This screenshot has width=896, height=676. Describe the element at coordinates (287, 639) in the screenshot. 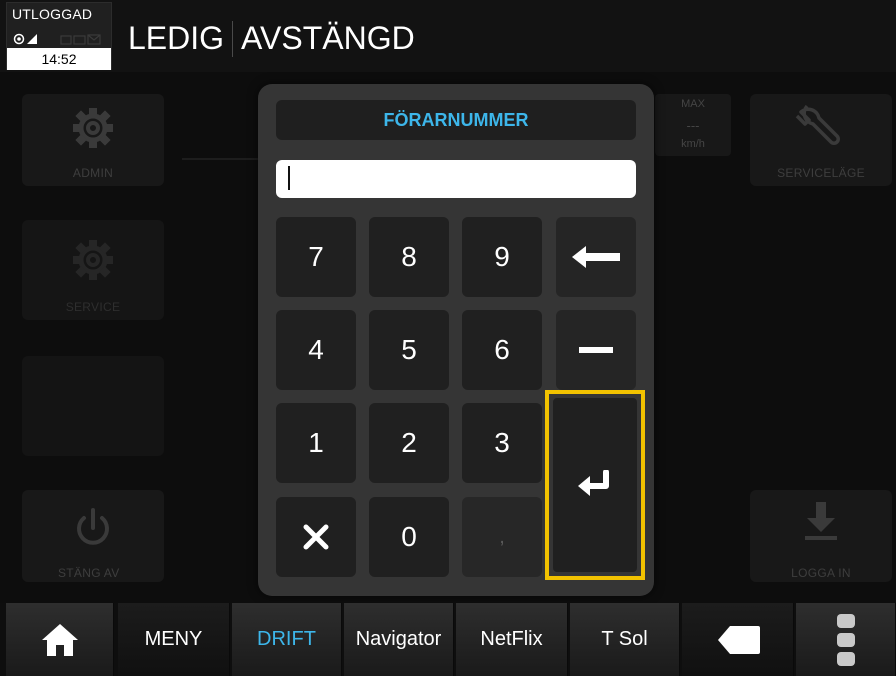

I see `nav-drift: DRIFT` at that location.